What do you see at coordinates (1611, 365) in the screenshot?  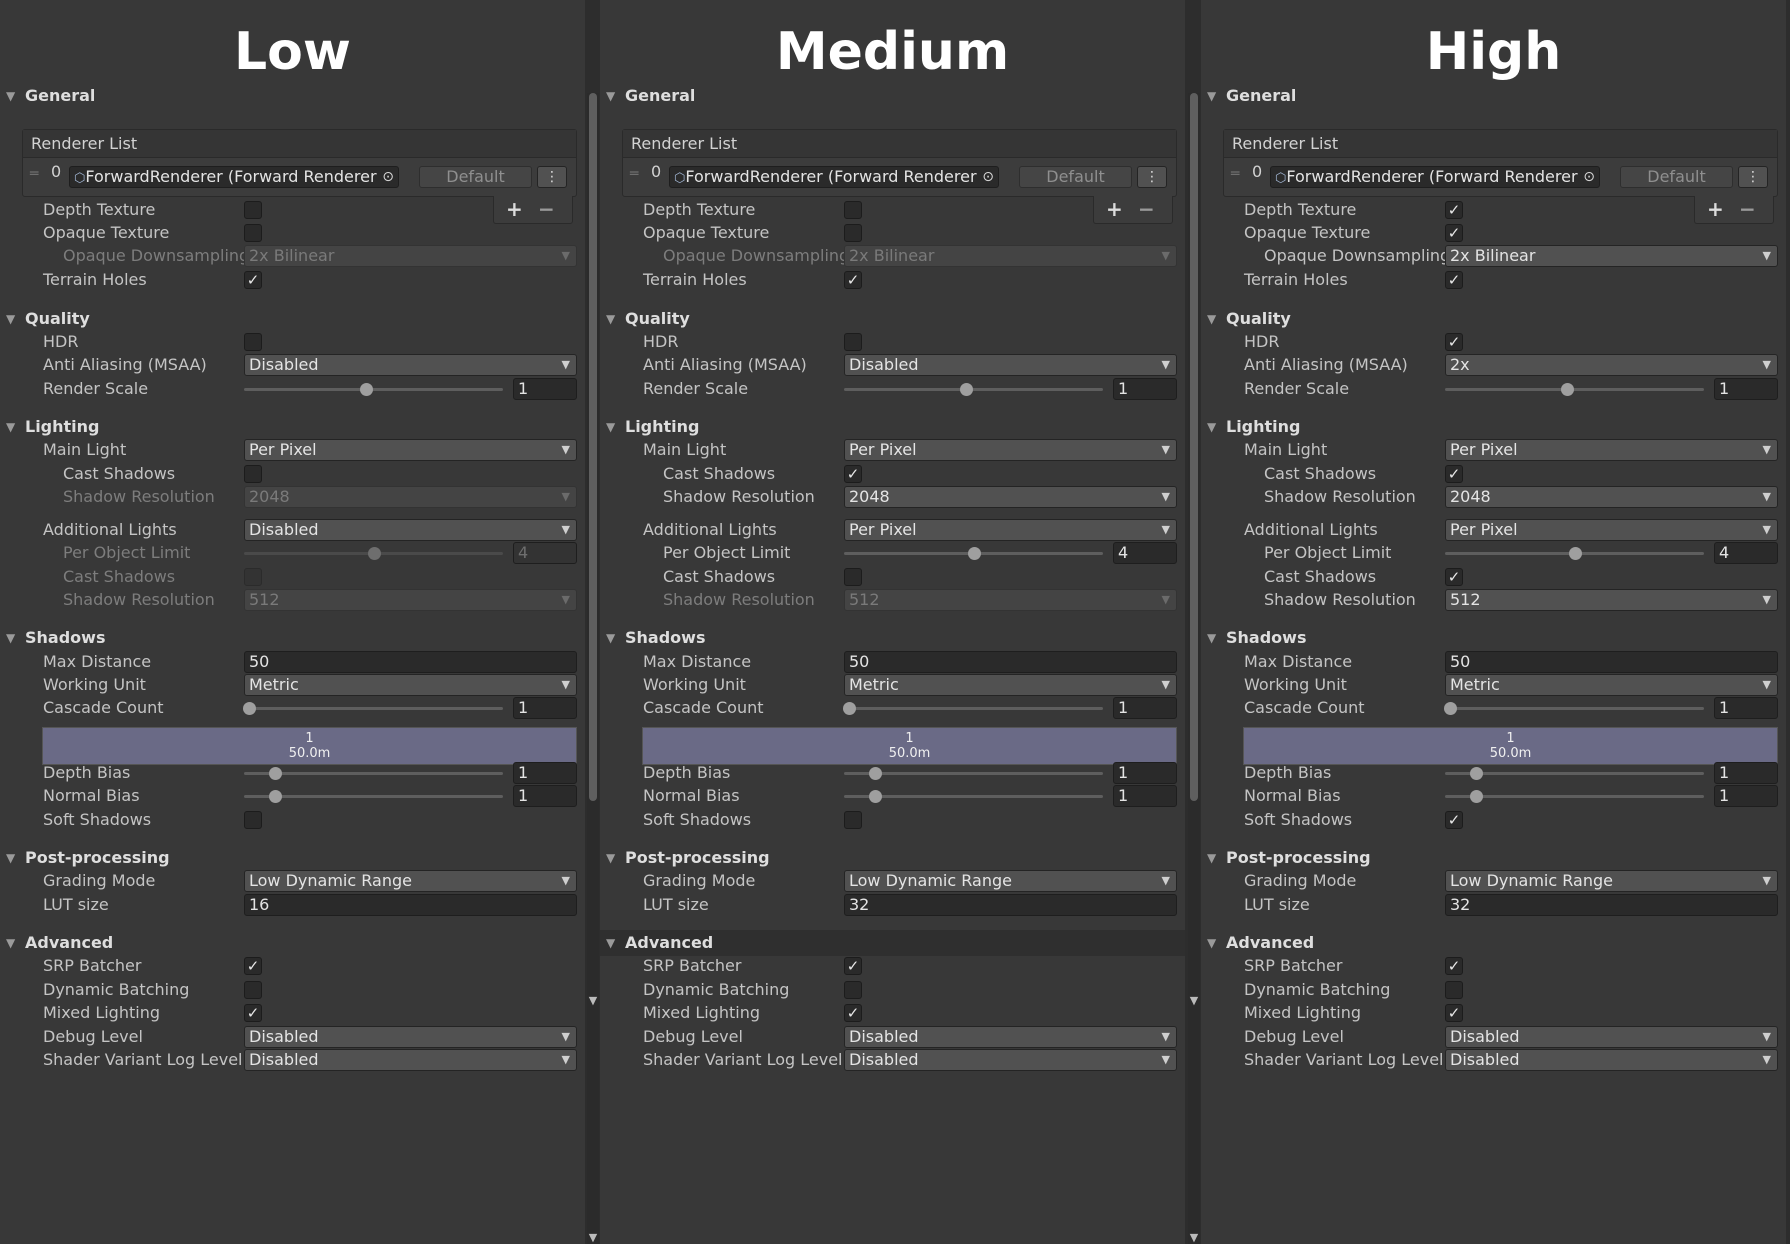 I see `dropdown: 2x ▼` at bounding box center [1611, 365].